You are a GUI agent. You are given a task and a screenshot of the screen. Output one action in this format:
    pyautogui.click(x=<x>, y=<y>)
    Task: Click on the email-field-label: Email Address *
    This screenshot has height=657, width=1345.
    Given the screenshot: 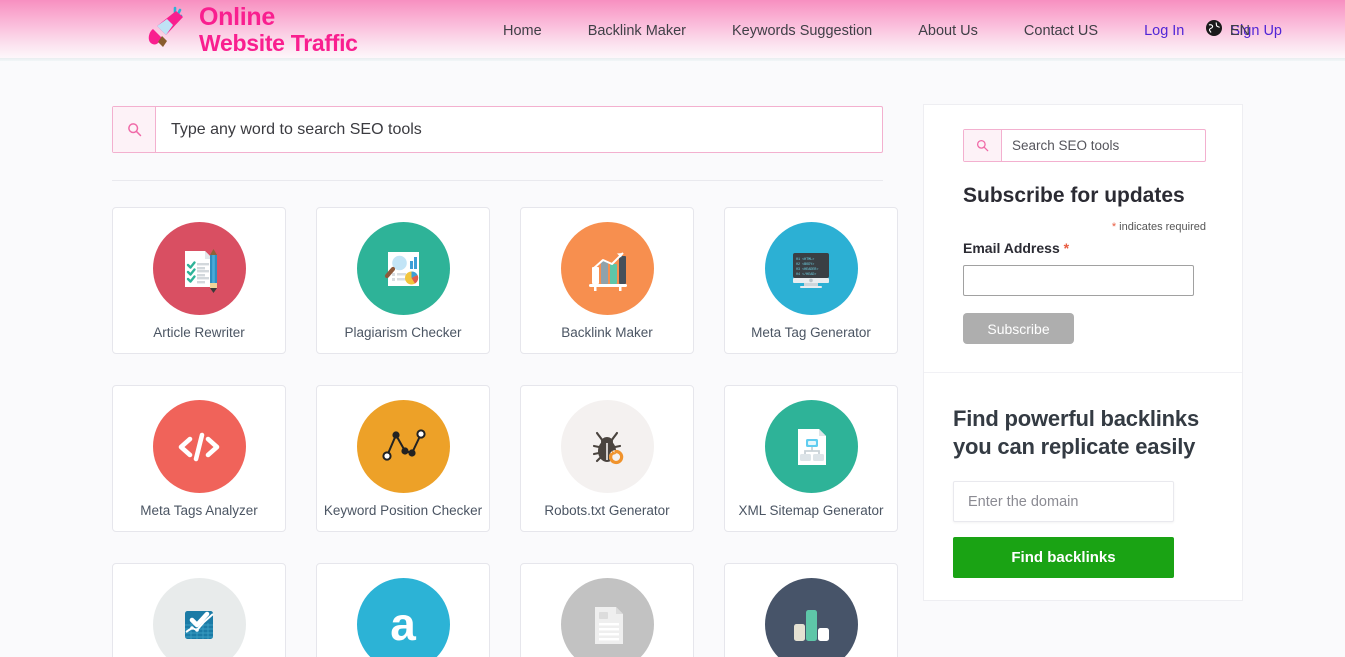 What is the action you would take?
    pyautogui.click(x=1083, y=248)
    